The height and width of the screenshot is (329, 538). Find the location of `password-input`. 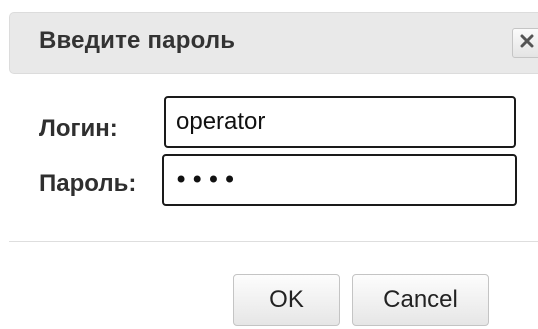

password-input is located at coordinates (339, 180).